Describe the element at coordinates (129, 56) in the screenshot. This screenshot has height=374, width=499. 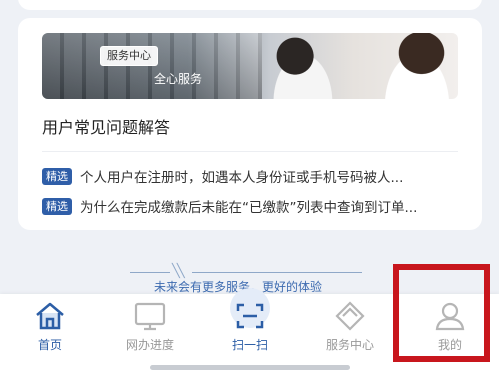
I see `banner-tag: 服务中心` at that location.